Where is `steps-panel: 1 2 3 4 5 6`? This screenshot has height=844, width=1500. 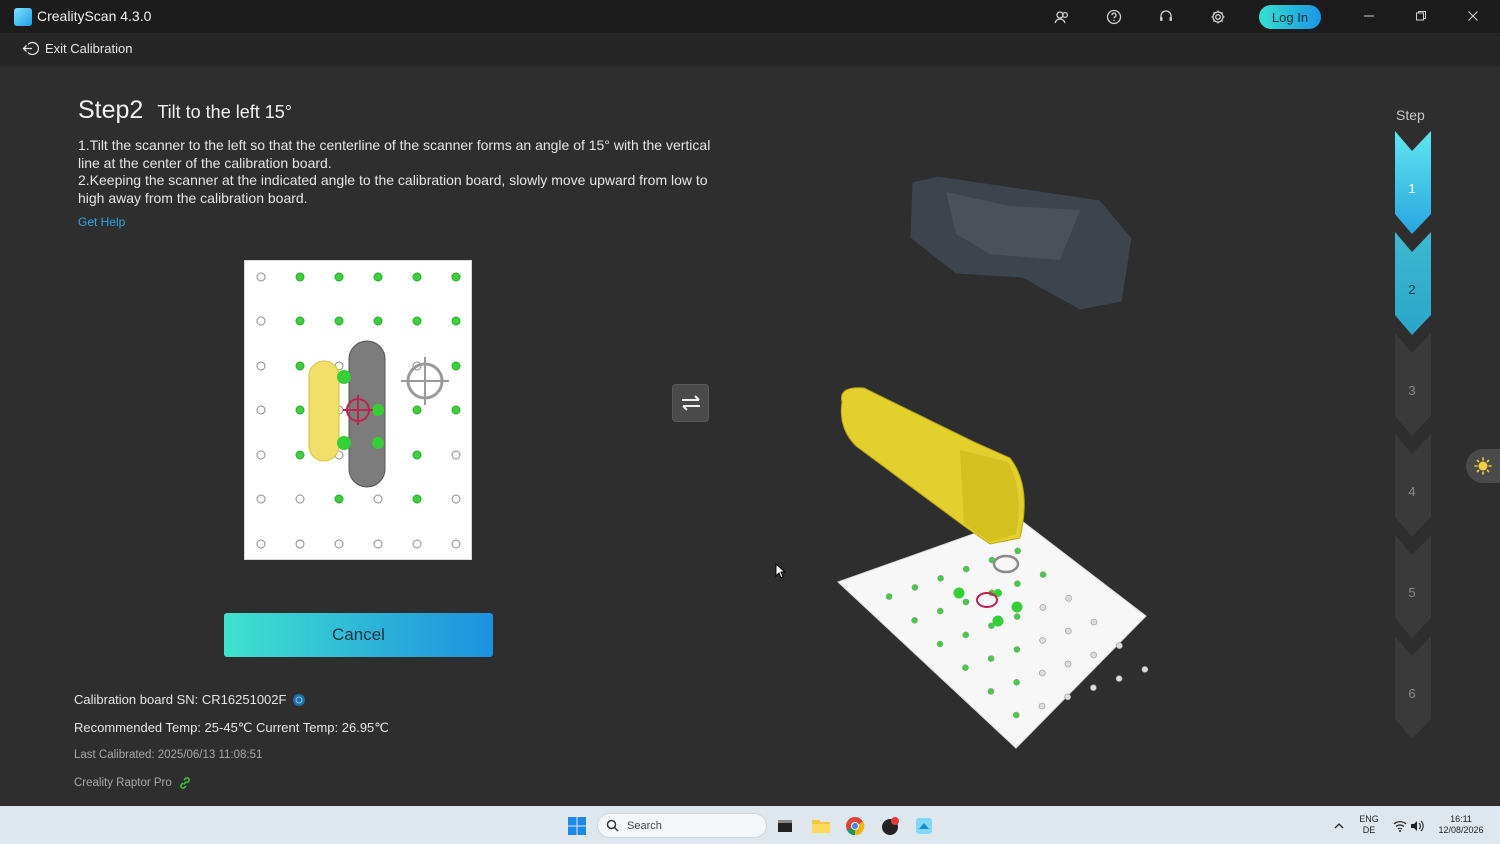
steps-panel: 1 2 3 4 5 6 is located at coordinates (1413, 443).